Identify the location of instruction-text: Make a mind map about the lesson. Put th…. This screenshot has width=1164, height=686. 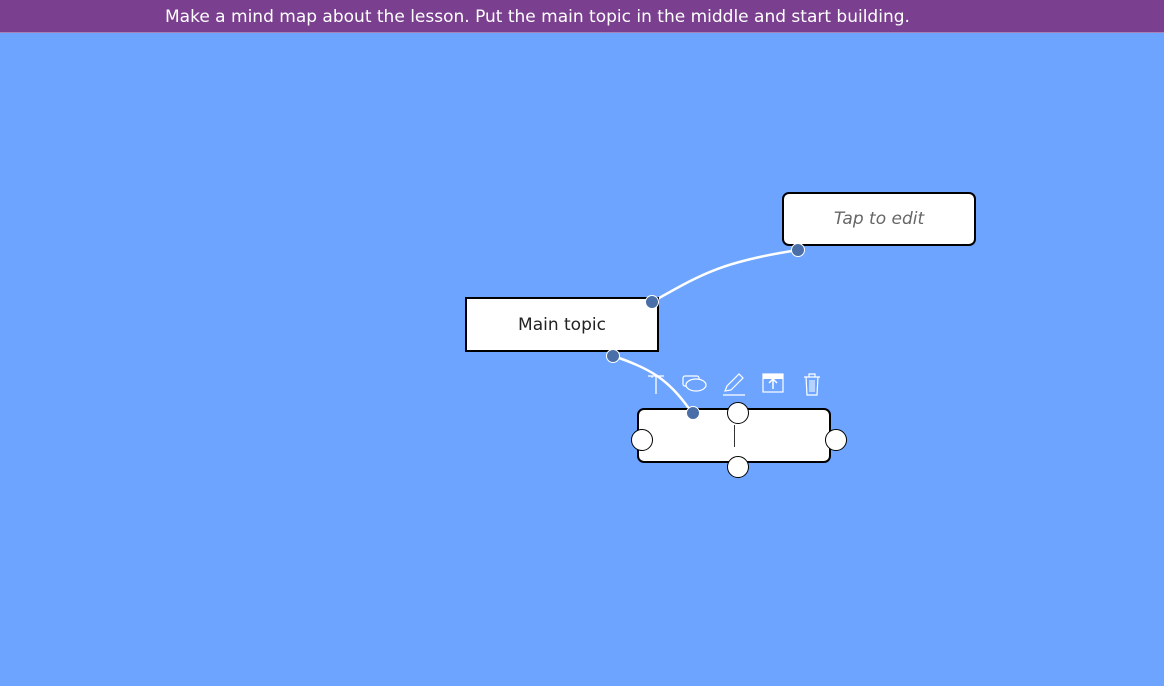
(537, 17).